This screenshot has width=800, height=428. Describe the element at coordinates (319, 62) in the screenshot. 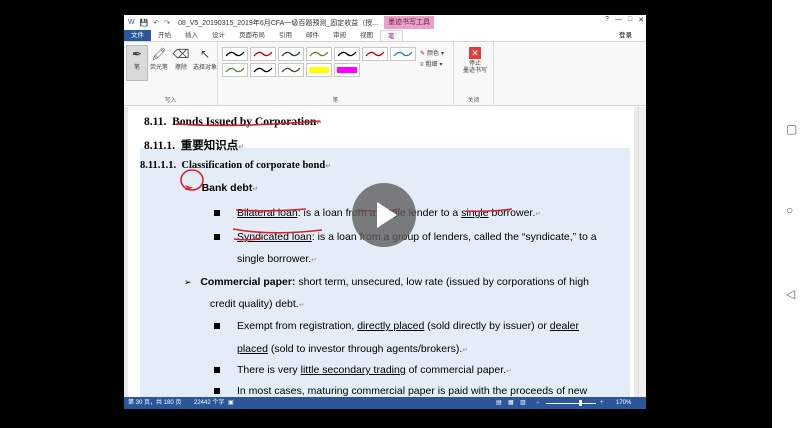

I see `pen-gallery` at that location.